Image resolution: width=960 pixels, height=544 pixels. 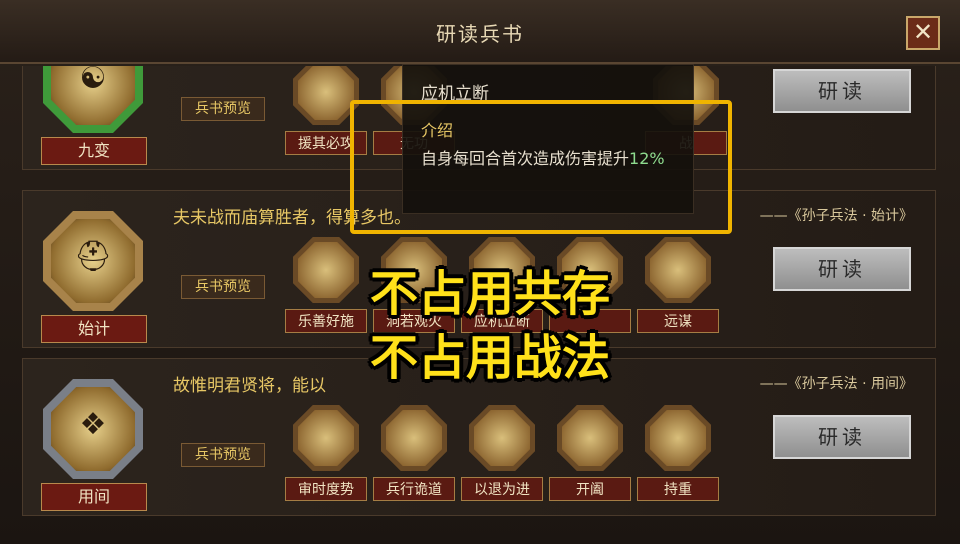 What do you see at coordinates (490, 326) in the screenshot?
I see `overlay-caption: 不占用共存 不占用战法` at bounding box center [490, 326].